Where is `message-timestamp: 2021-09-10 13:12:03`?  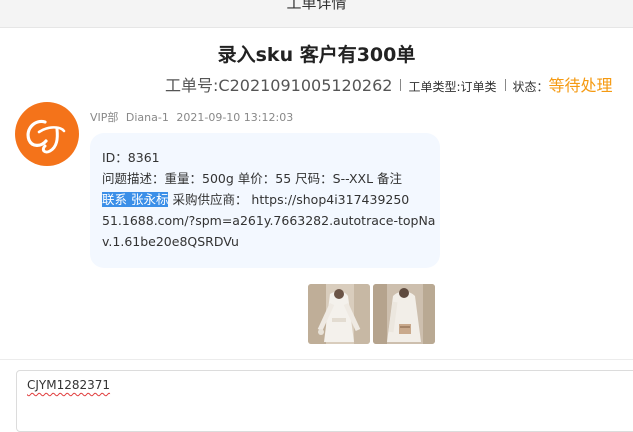 message-timestamp: 2021-09-10 13:12:03 is located at coordinates (235, 117).